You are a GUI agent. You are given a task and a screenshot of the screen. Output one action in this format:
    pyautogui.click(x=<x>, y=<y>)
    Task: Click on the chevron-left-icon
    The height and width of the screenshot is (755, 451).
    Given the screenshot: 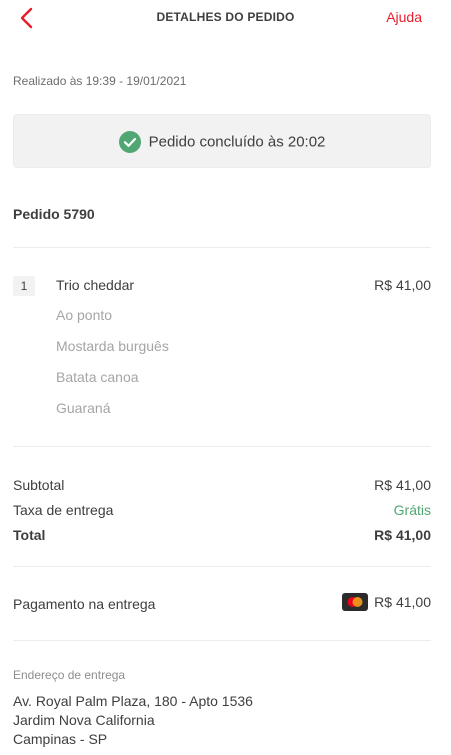 What is the action you would take?
    pyautogui.click(x=26, y=18)
    